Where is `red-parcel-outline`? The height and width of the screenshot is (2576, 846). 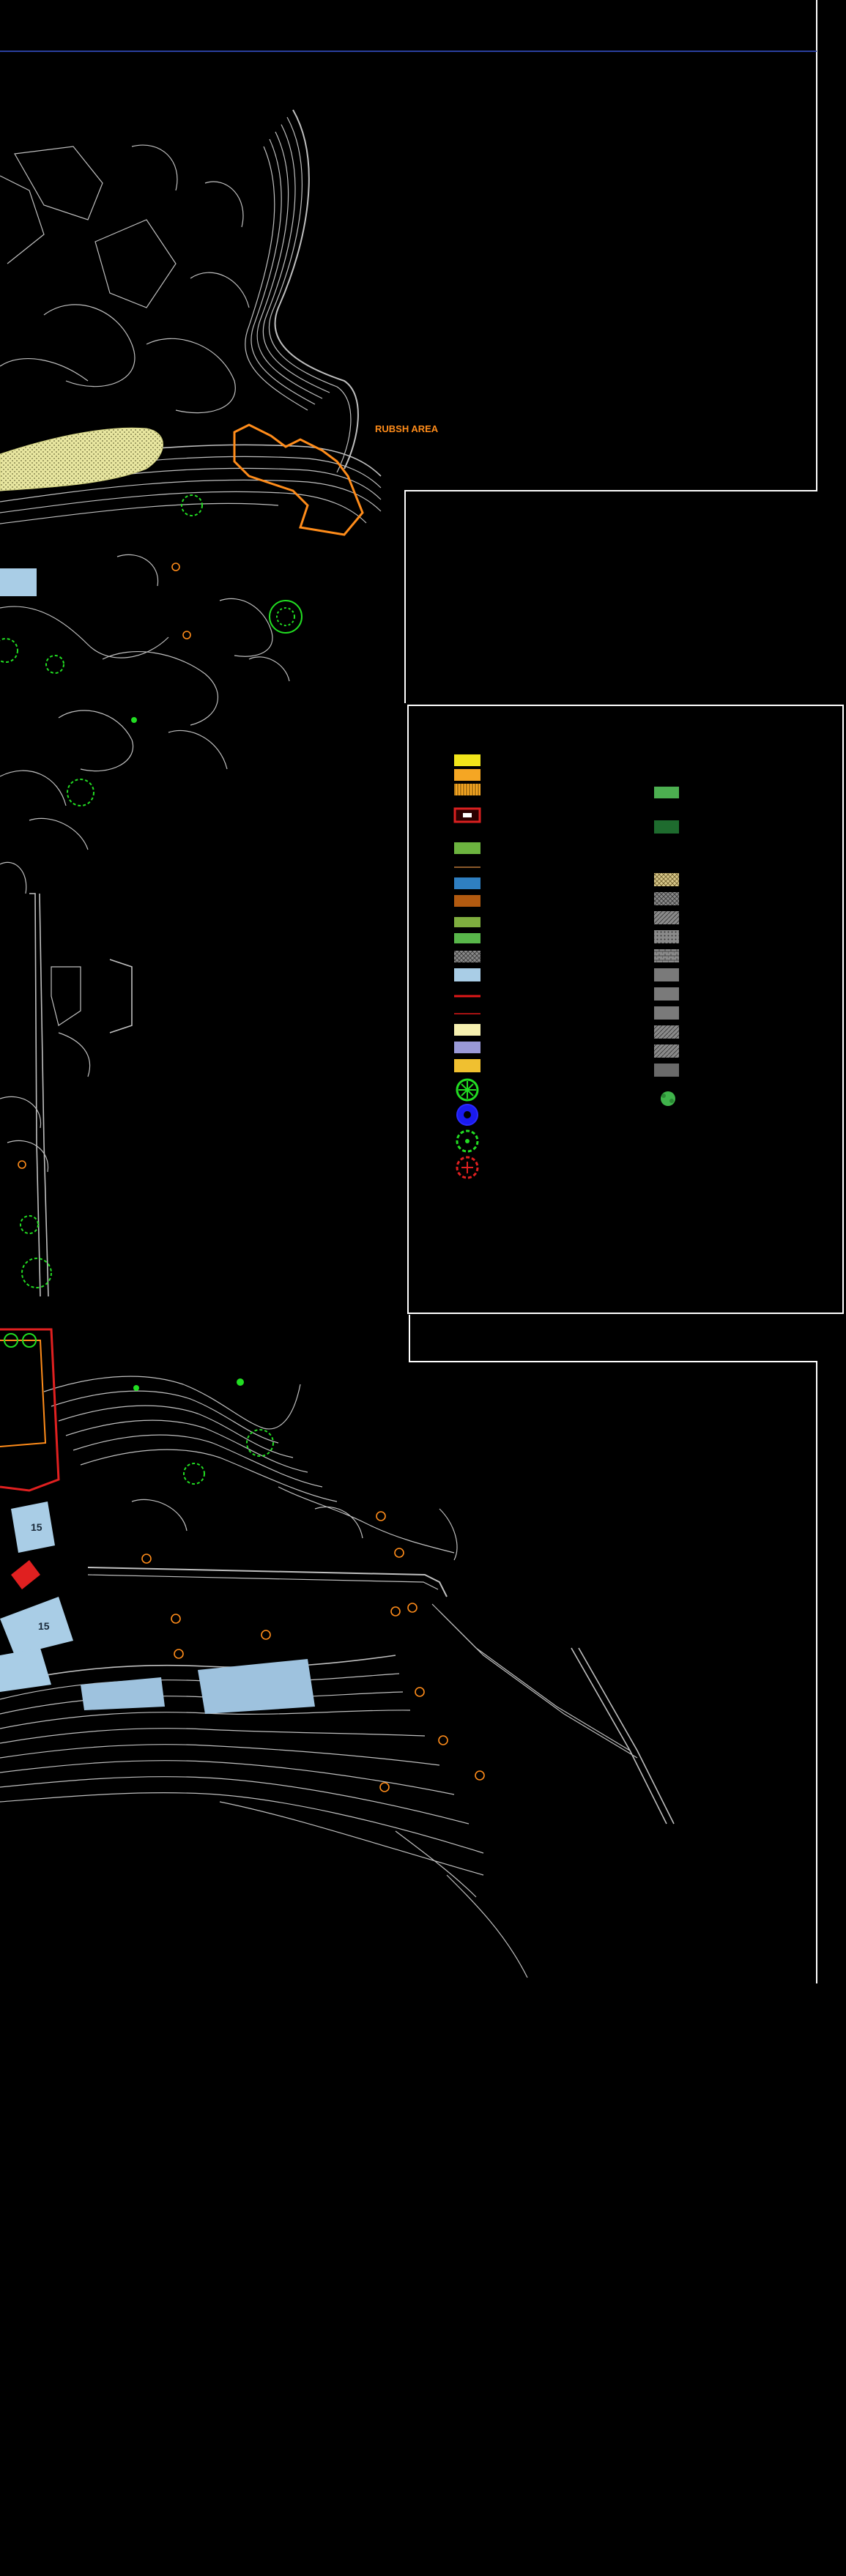 red-parcel-outline is located at coordinates (30, 1410).